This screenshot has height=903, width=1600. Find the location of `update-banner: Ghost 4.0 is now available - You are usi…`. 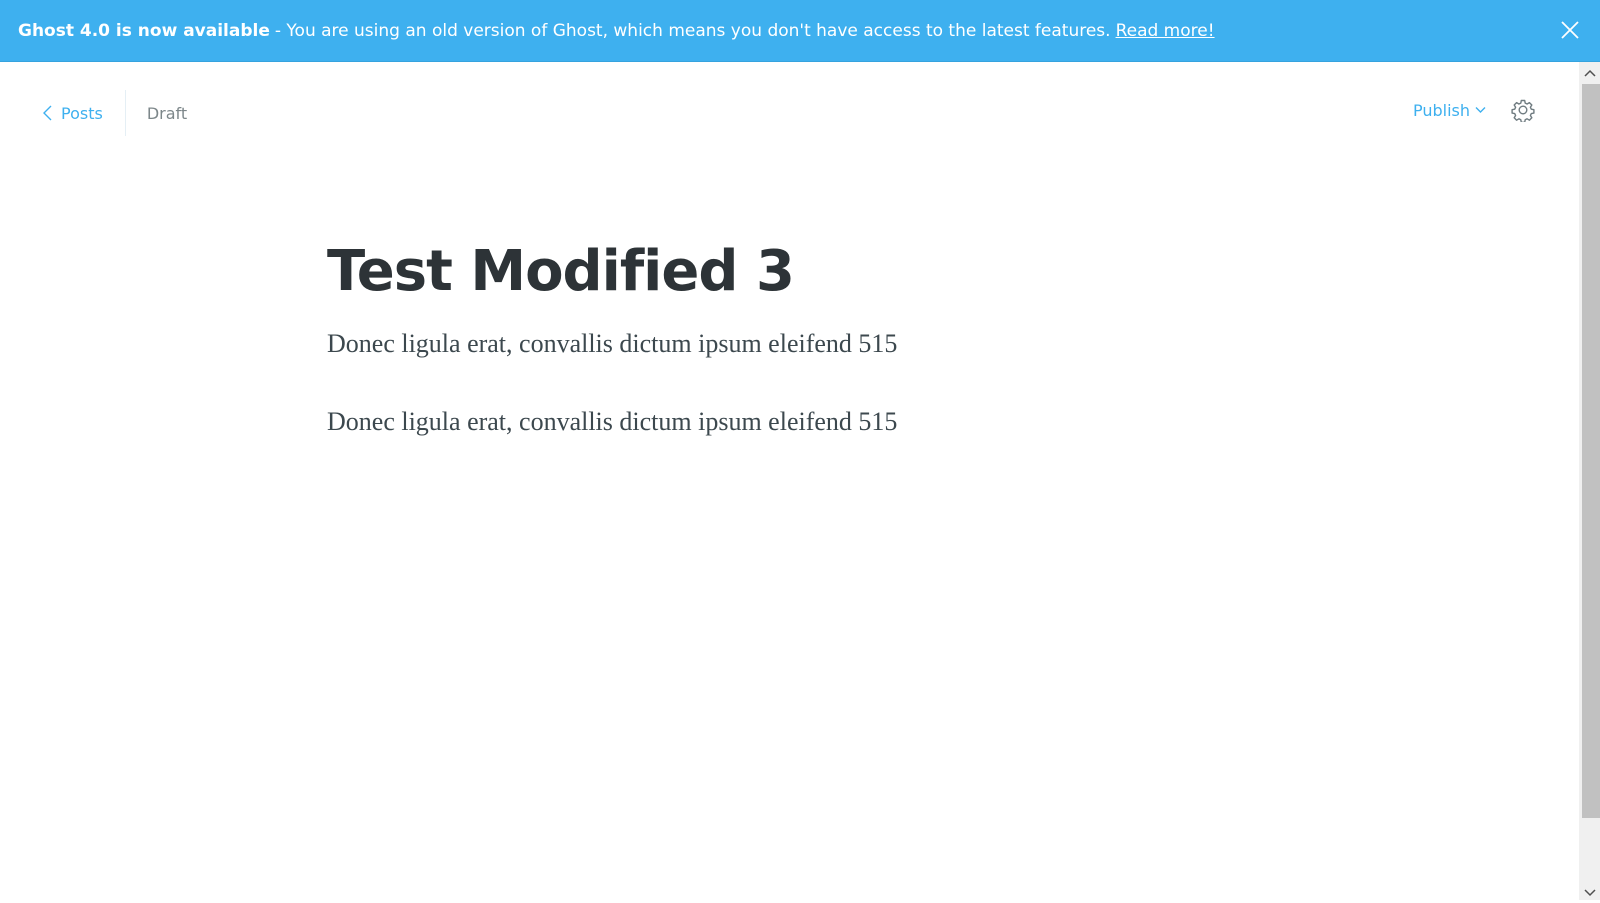

update-banner: Ghost 4.0 is now available - You are usi… is located at coordinates (800, 31).